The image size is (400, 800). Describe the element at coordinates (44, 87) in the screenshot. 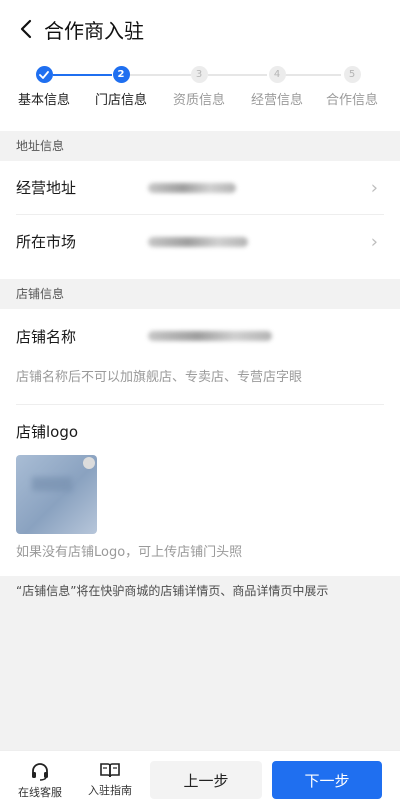

I see `step-basic-info: 基本信息` at that location.